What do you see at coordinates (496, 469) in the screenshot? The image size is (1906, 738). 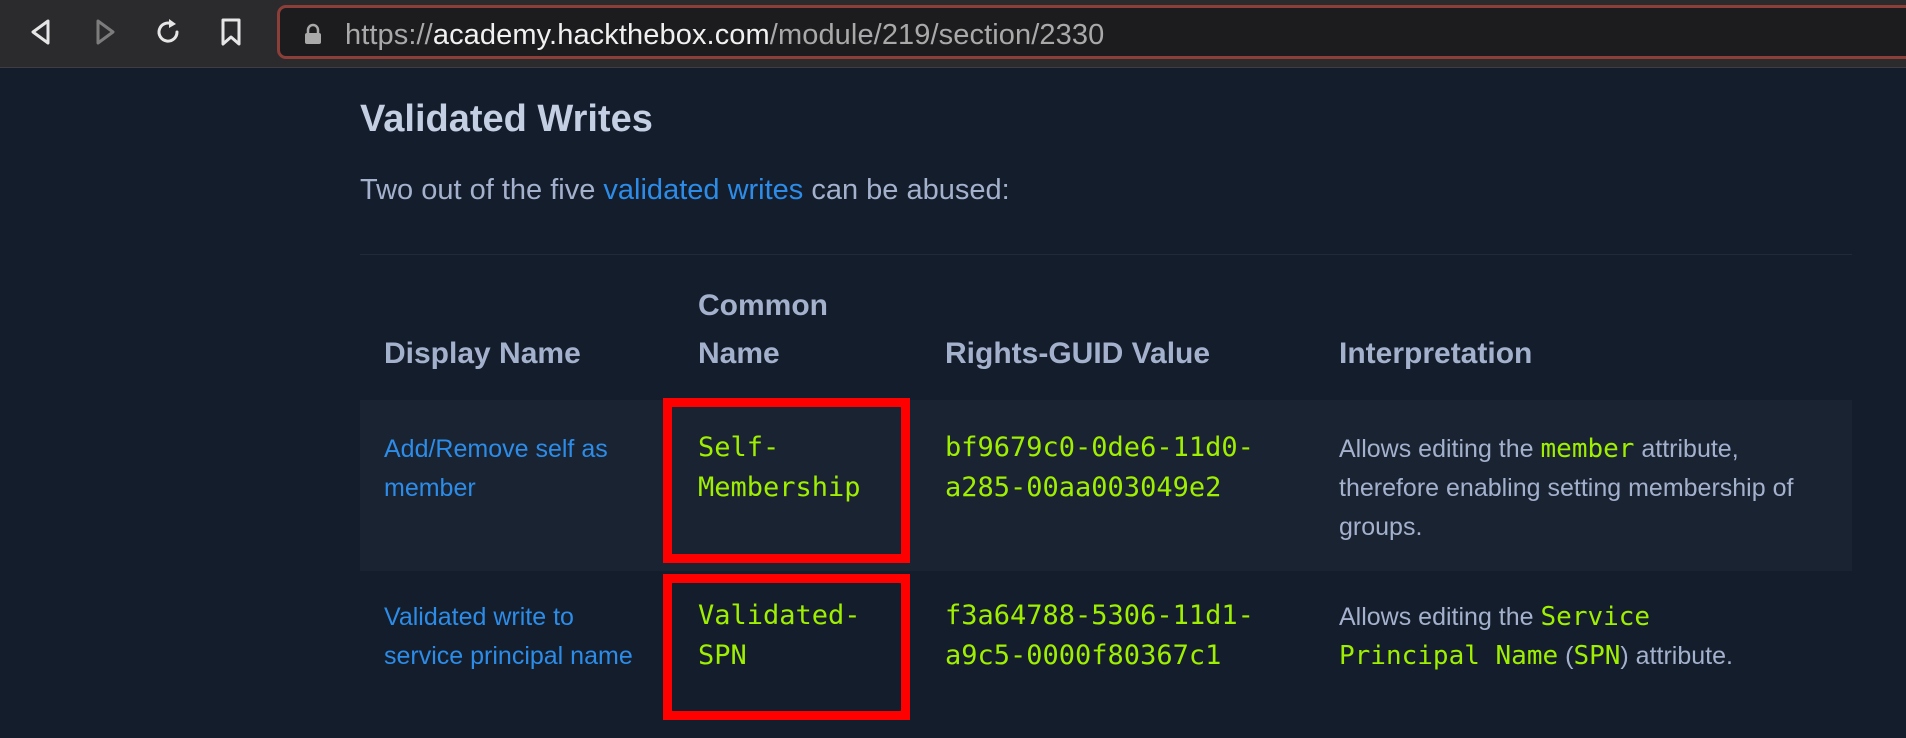 I see `row1-display-name-link: Add/Remove self as member` at bounding box center [496, 469].